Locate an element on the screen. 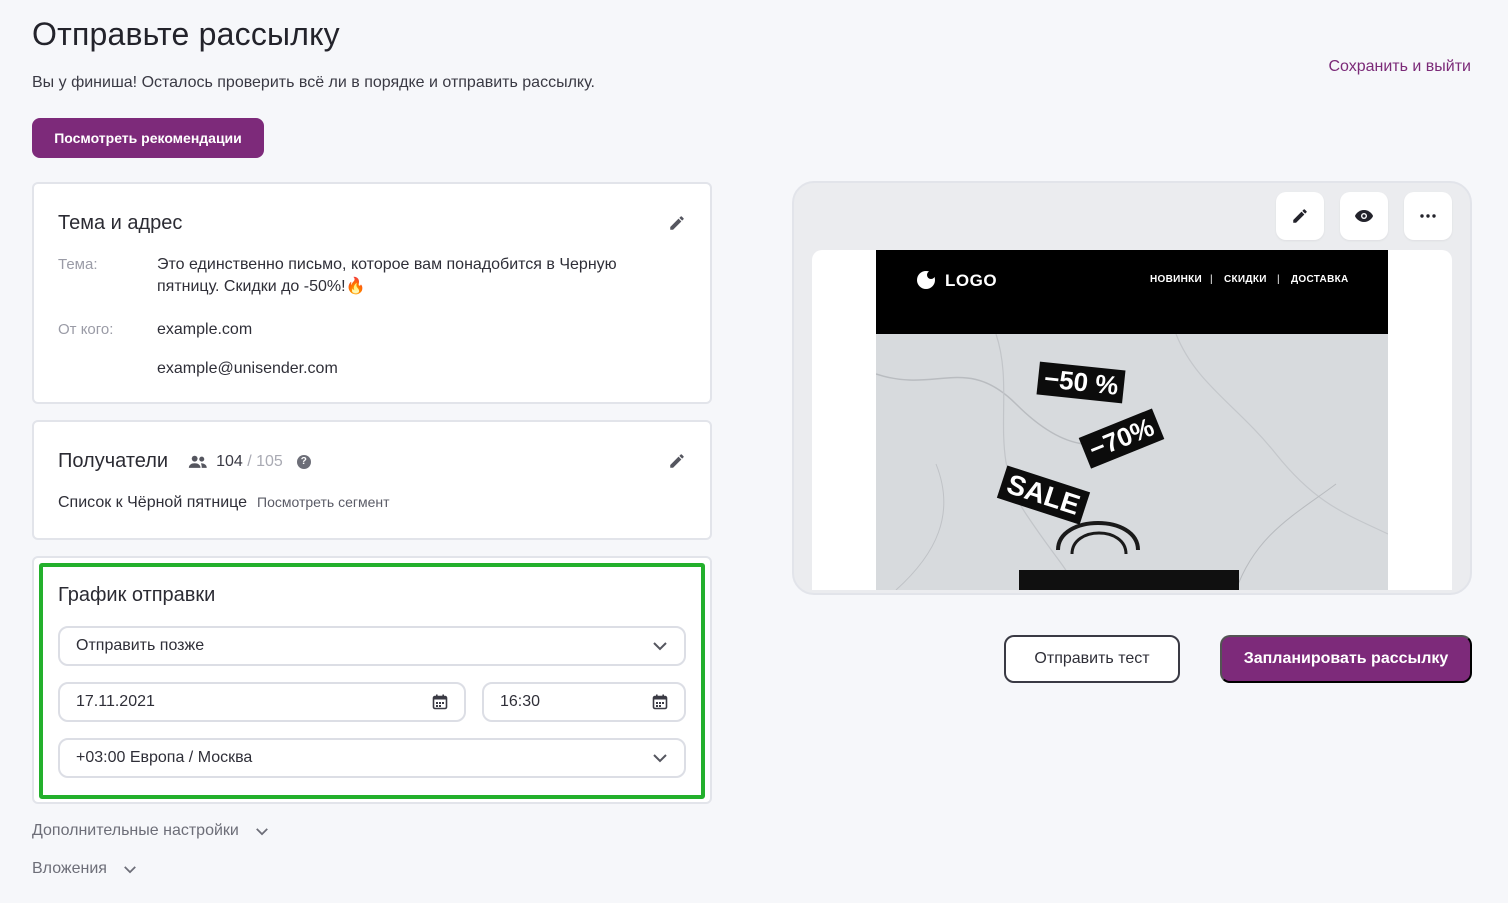 This screenshot has height=903, width=1508. logo-mark-icon is located at coordinates (926, 280).